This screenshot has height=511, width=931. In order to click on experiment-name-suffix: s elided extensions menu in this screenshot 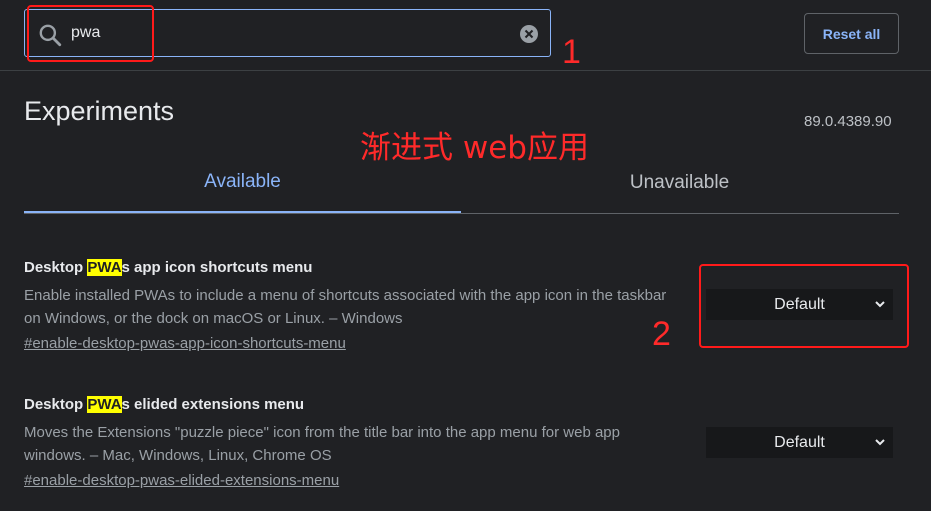, I will do `click(213, 404)`.